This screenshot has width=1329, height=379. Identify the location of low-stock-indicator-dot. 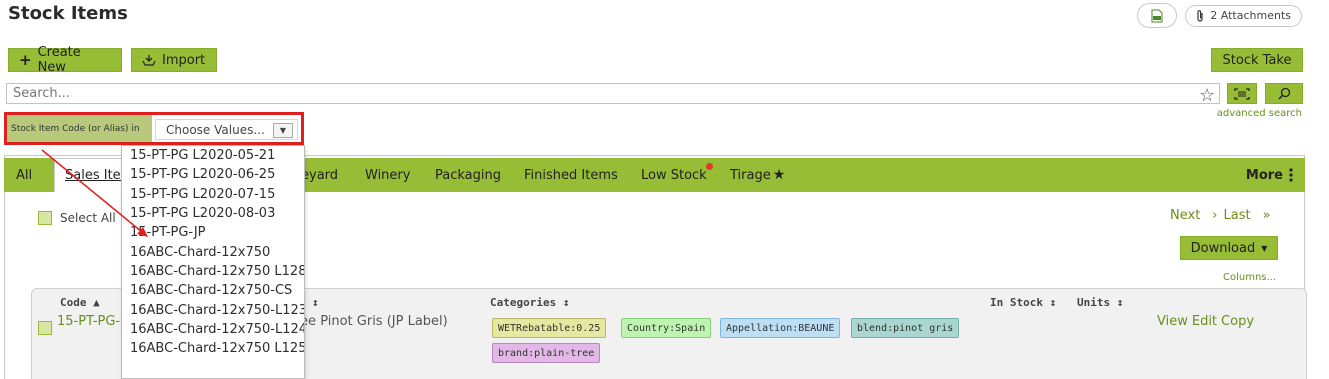
(709, 166).